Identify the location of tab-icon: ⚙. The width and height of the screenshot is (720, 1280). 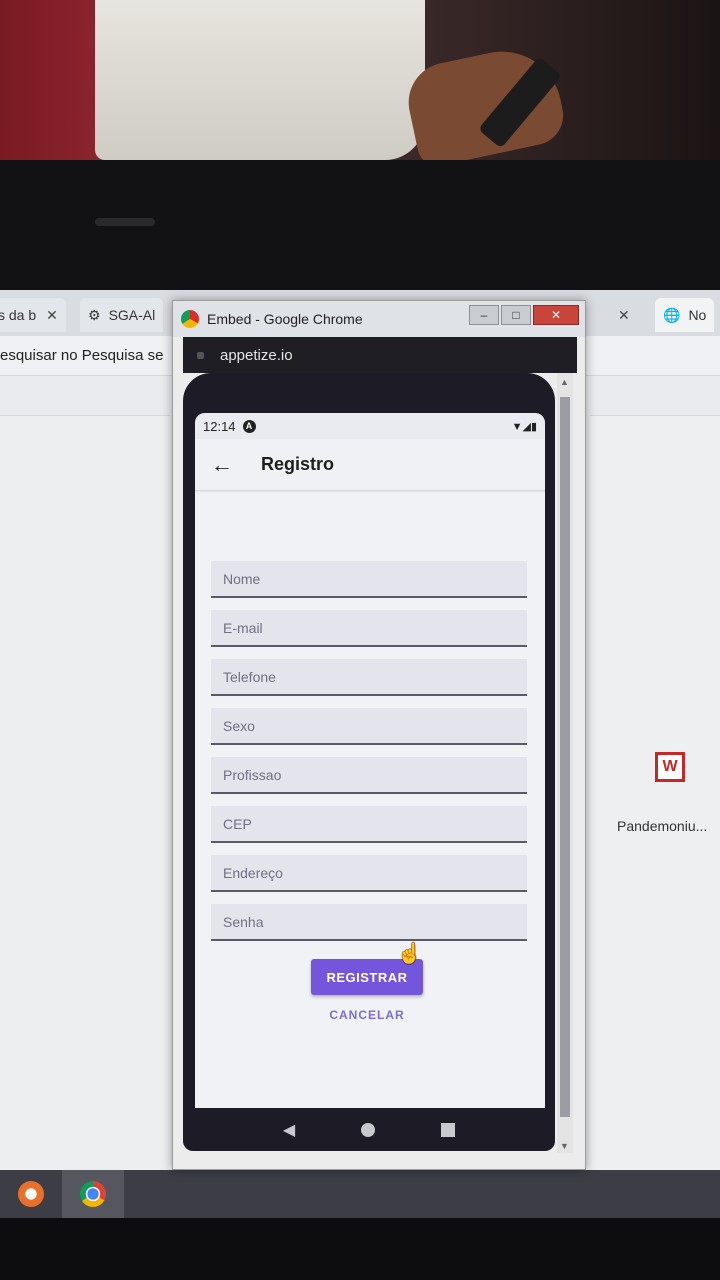
(94, 314).